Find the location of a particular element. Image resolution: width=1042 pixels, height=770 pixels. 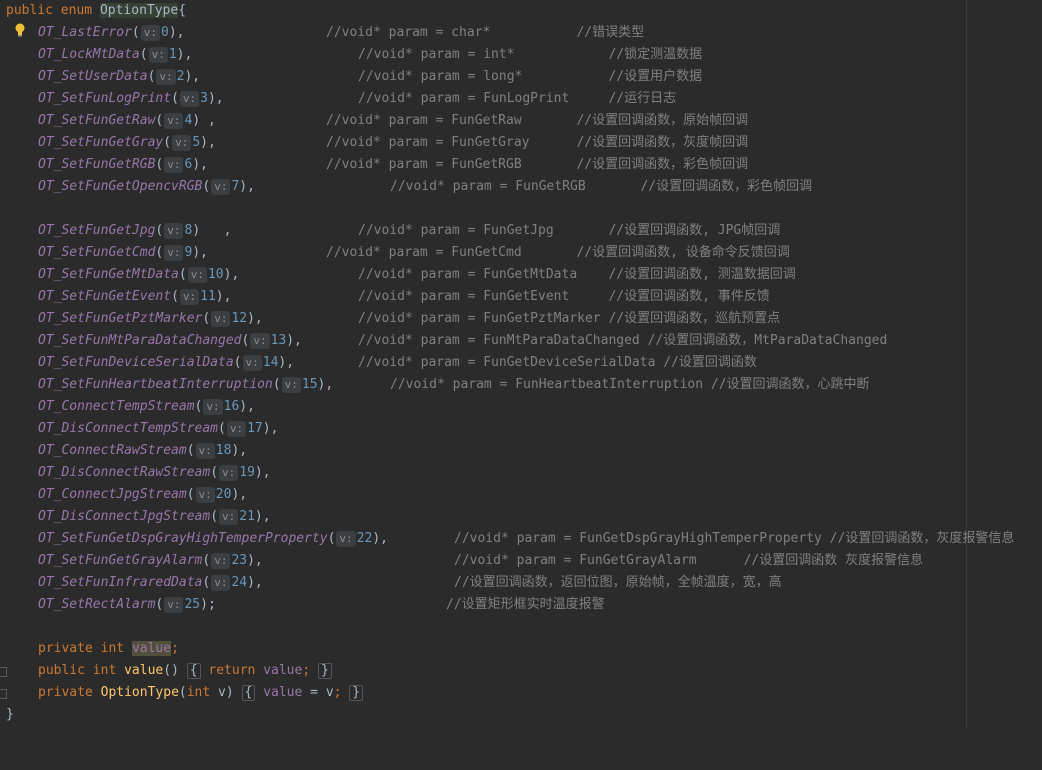

enum-constant-name: OT_SetFunGetDspGrayHighTemperProperty is located at coordinates (183, 538).